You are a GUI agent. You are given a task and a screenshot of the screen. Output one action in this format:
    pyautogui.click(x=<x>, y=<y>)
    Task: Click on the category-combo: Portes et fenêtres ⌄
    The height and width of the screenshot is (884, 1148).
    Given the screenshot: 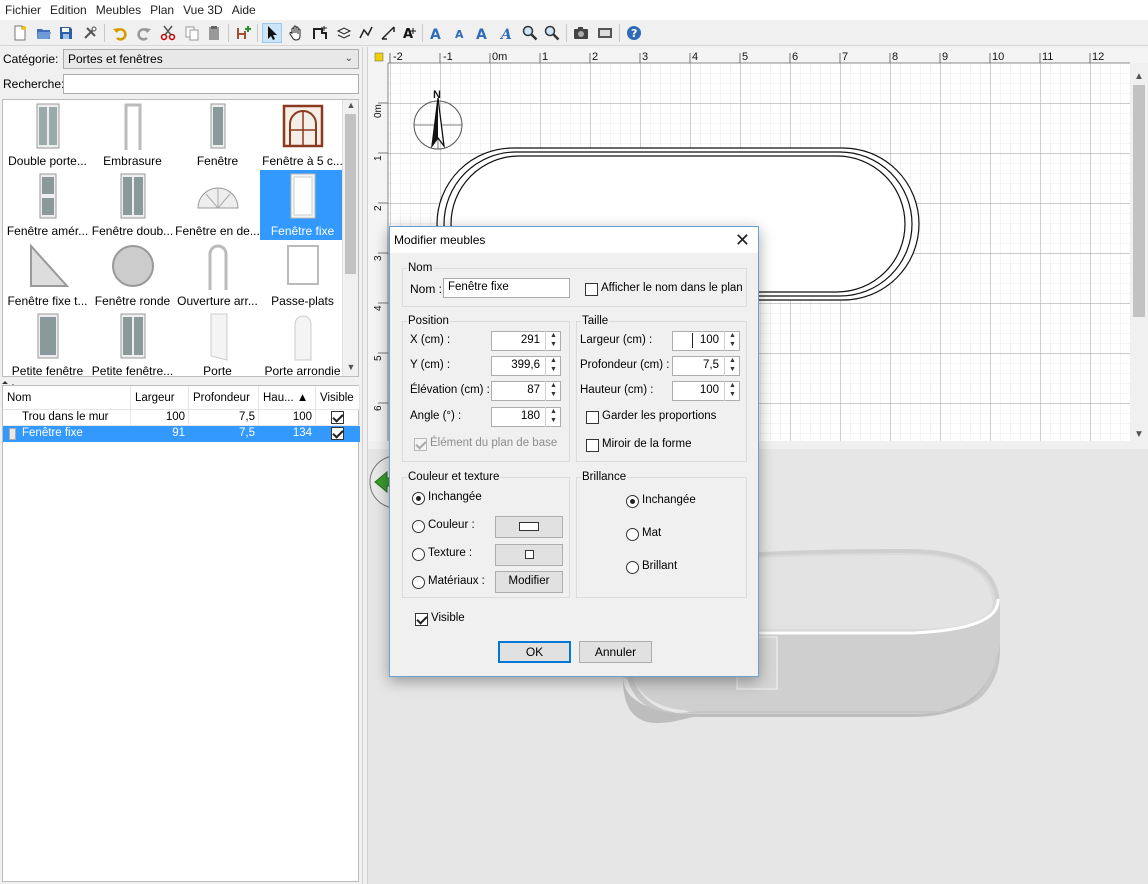 What is the action you would take?
    pyautogui.click(x=211, y=59)
    